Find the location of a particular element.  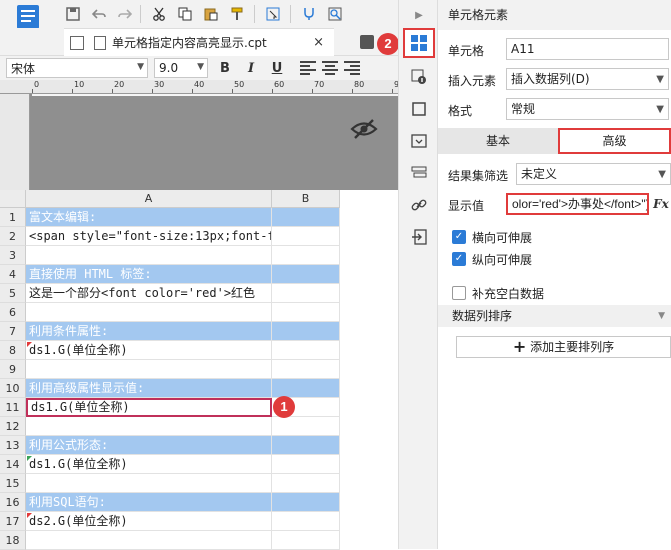

cut-icon is located at coordinates (159, 14).